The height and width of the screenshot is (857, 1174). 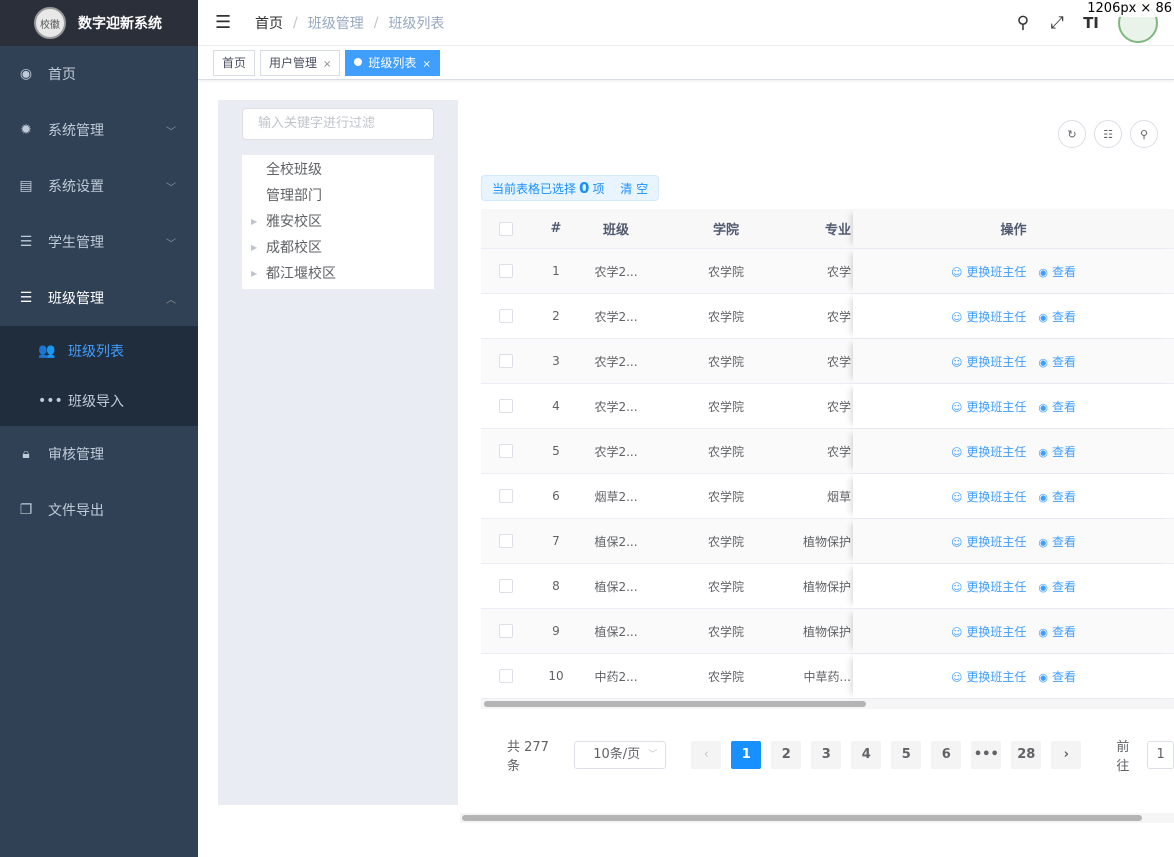 What do you see at coordinates (838, 406) in the screenshot?
I see `cell-major: 农学` at bounding box center [838, 406].